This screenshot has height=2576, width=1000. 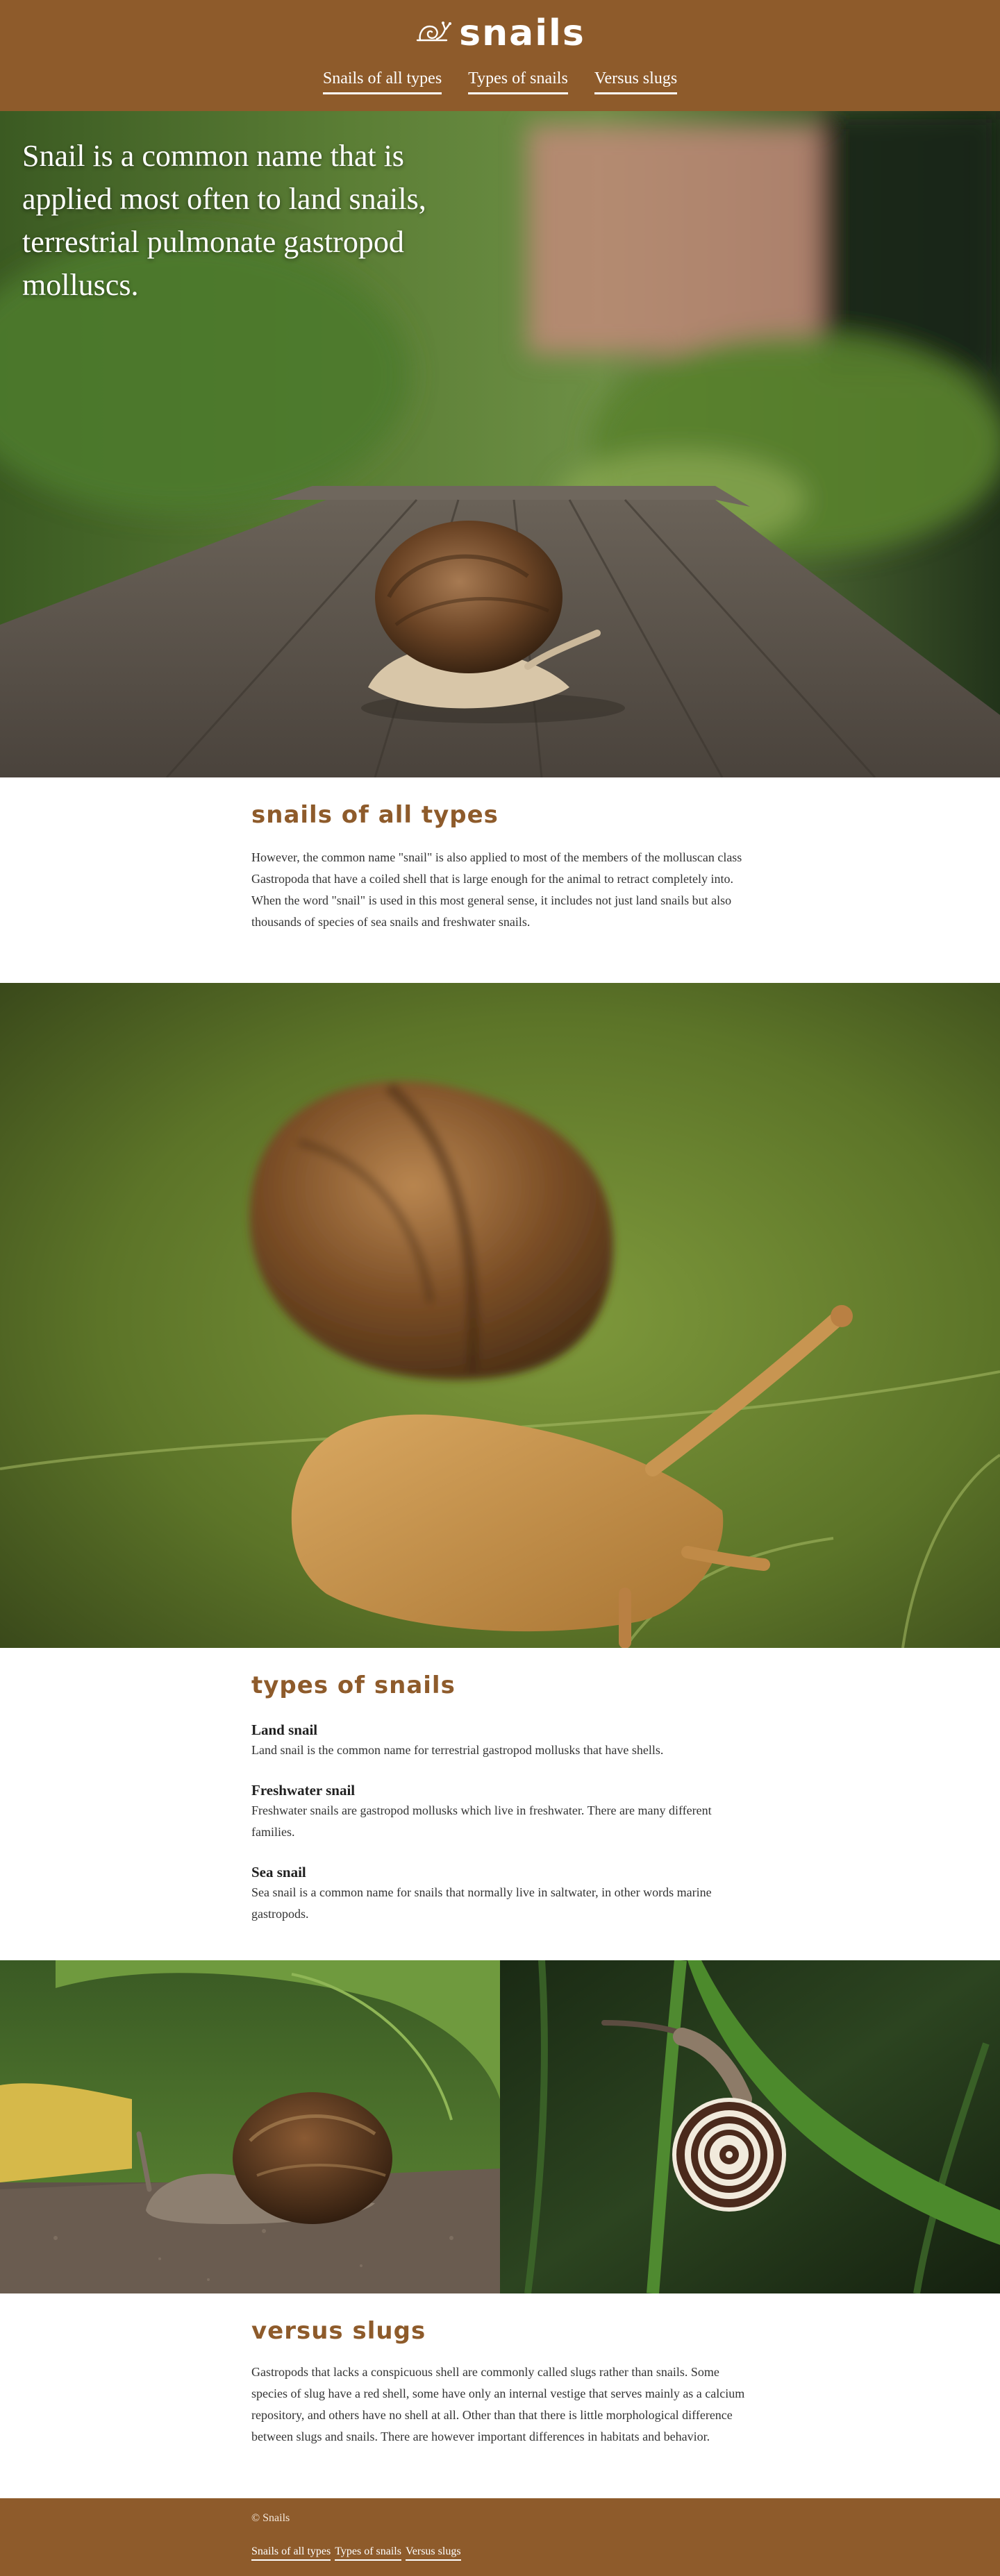 I want to click on footer-copyright: © Snails, so click(x=270, y=2518).